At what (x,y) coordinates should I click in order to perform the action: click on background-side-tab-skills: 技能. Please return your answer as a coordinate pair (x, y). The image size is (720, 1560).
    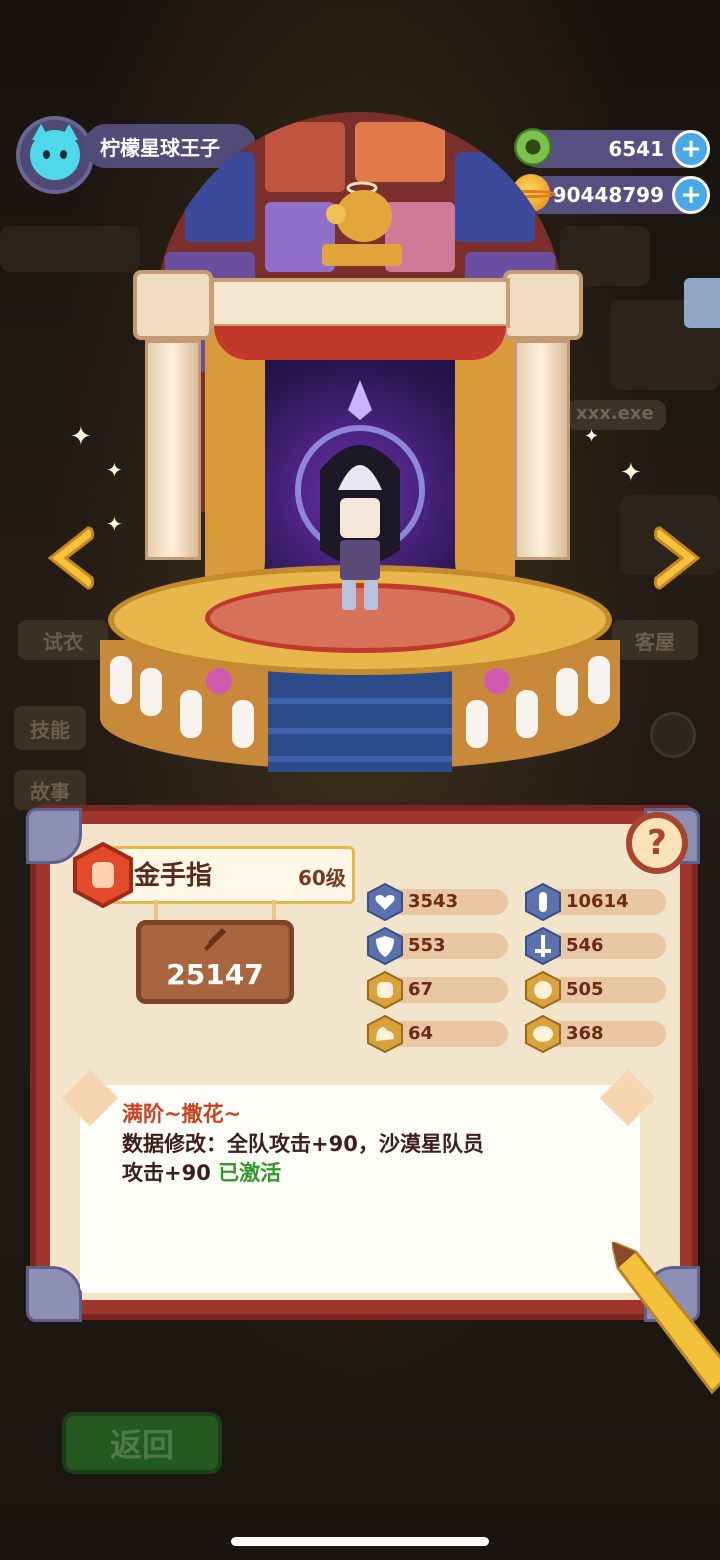
    Looking at the image, I should click on (50, 728).